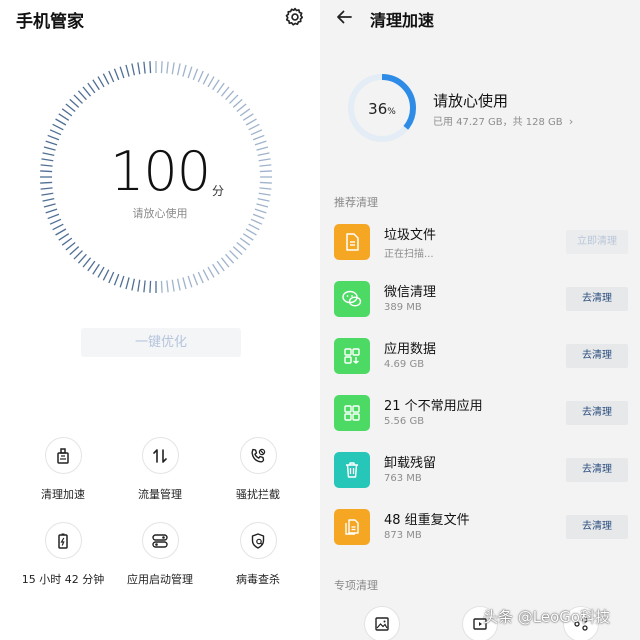 This screenshot has height=640, width=640. I want to click on item-size: 873 MB, so click(403, 535).